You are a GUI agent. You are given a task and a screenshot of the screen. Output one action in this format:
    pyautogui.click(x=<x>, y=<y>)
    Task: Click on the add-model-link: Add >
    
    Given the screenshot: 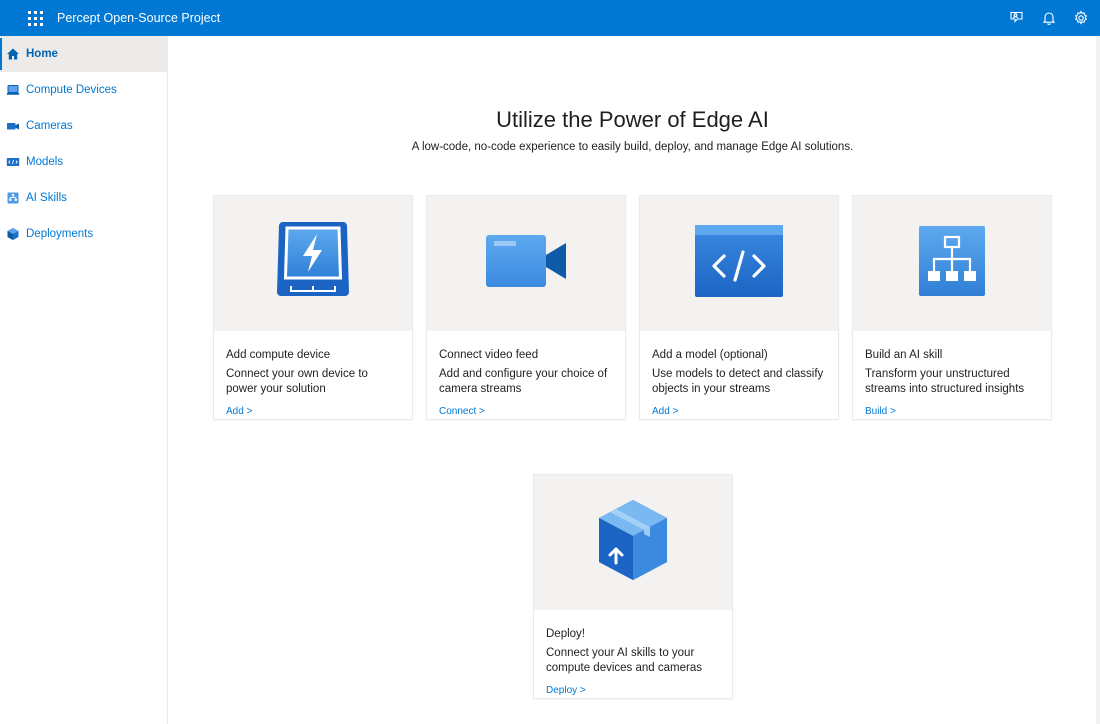 What is the action you would take?
    pyautogui.click(x=665, y=411)
    